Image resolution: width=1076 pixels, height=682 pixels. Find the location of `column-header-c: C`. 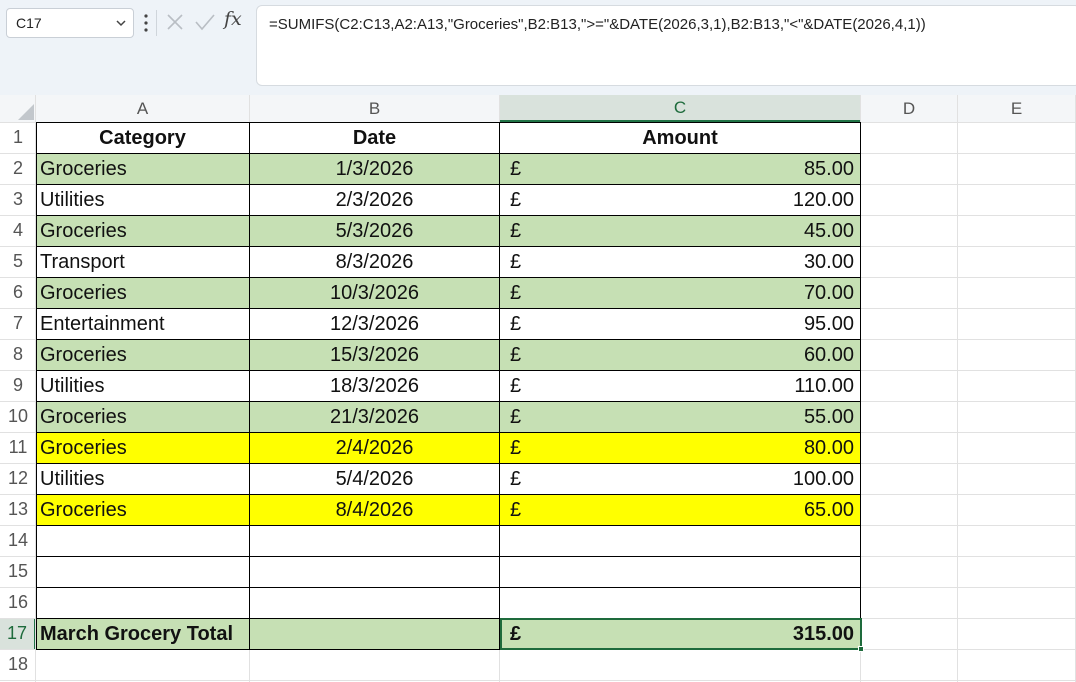

column-header-c: C is located at coordinates (680, 108).